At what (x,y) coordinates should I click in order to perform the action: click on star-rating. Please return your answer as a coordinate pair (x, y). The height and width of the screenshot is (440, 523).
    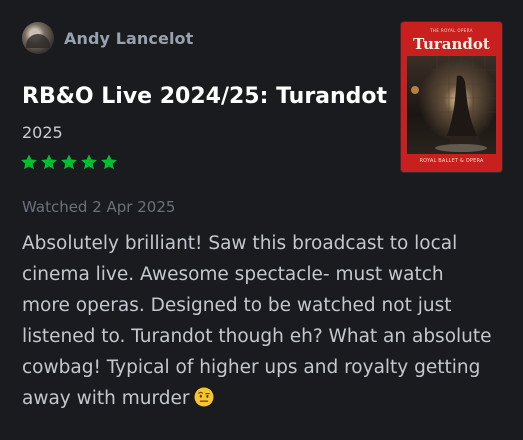
    Looking at the image, I should click on (69, 162).